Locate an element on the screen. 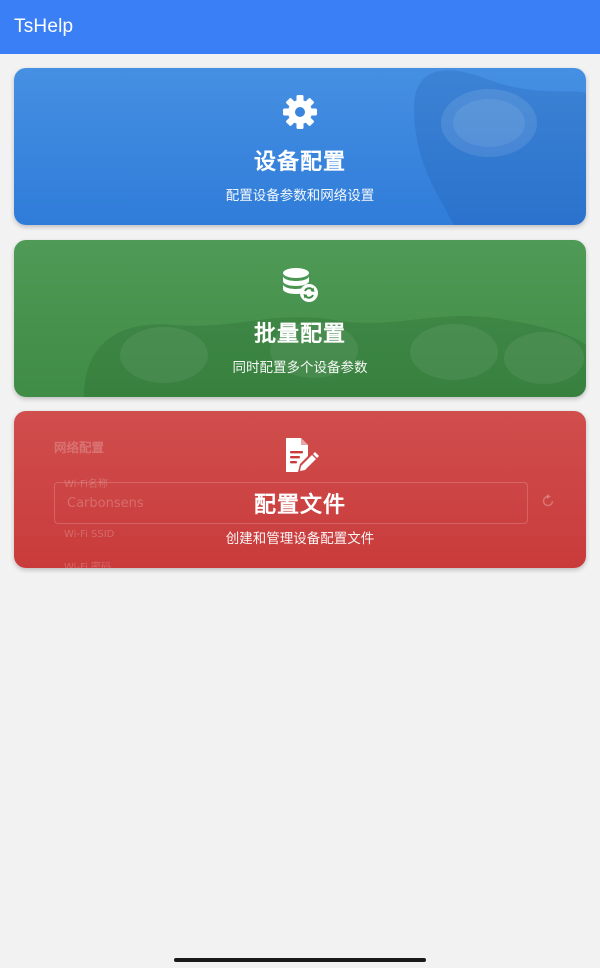 The image size is (600, 968). file-edit-icon is located at coordinates (302, 455).